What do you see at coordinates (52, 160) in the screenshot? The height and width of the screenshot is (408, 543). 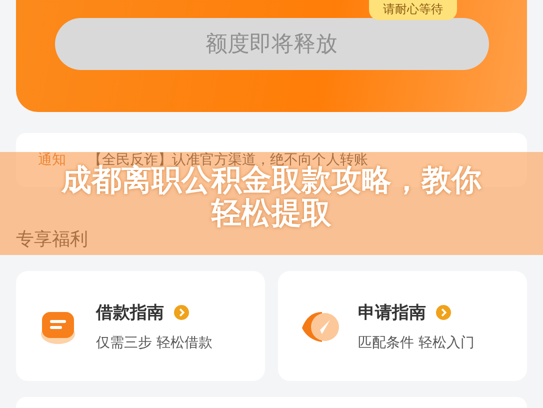 I see `notice-tag: 通知` at bounding box center [52, 160].